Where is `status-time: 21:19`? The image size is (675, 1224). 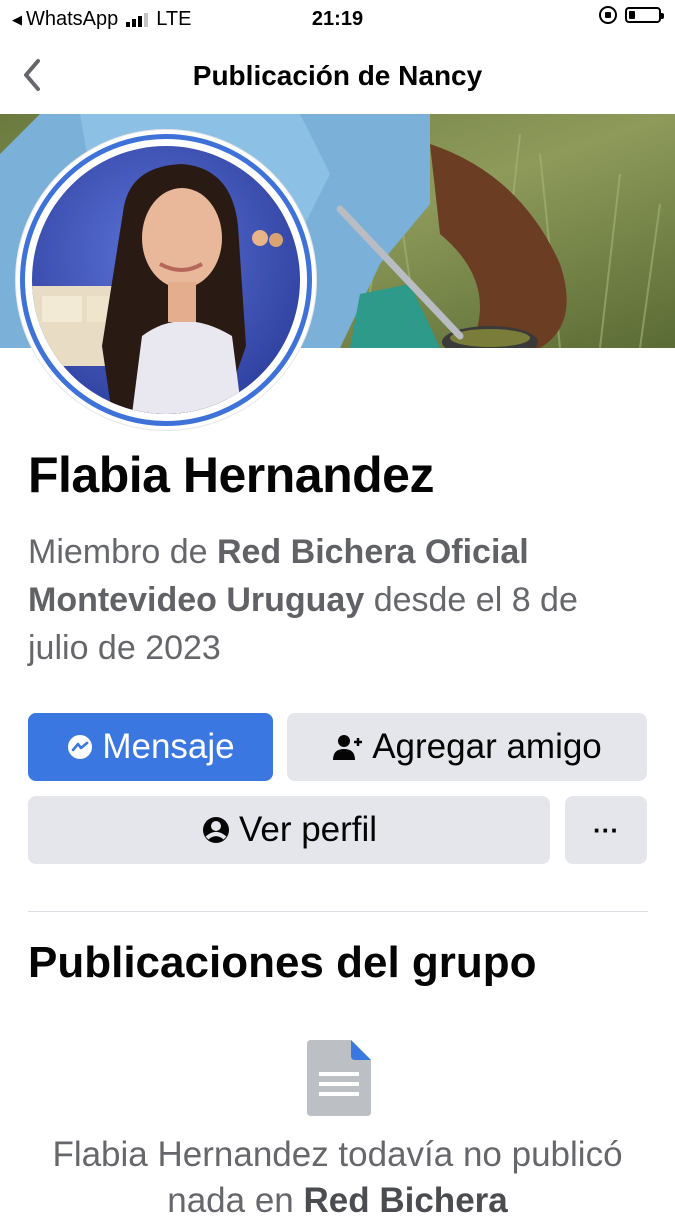 status-time: 21:19 is located at coordinates (337, 19).